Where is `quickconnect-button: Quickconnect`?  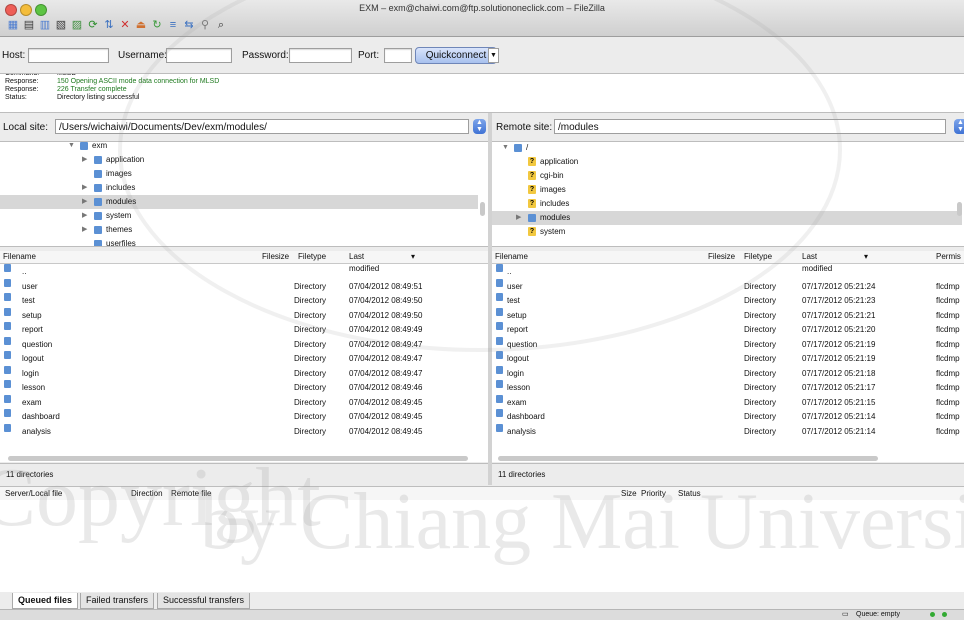
quickconnect-button: Quickconnect is located at coordinates (456, 55).